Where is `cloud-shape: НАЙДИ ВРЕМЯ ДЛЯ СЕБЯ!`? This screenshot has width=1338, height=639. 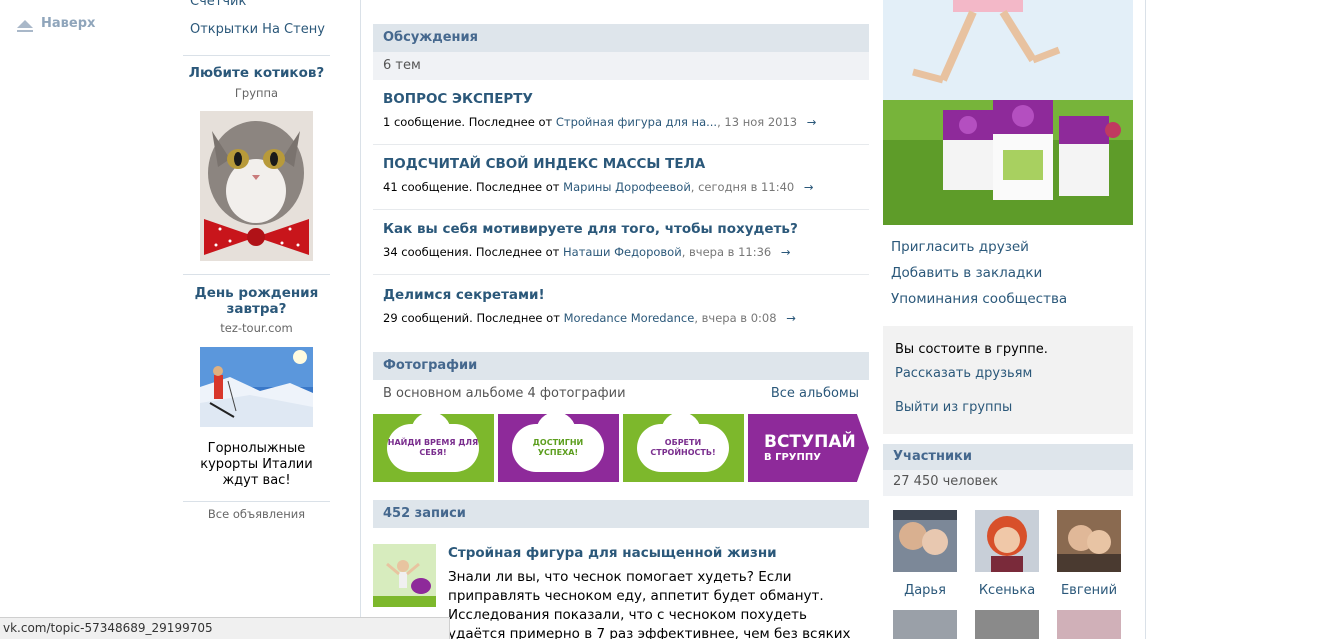 cloud-shape: НАЙДИ ВРЕМЯ ДЛЯ СЕБЯ! is located at coordinates (433, 443).